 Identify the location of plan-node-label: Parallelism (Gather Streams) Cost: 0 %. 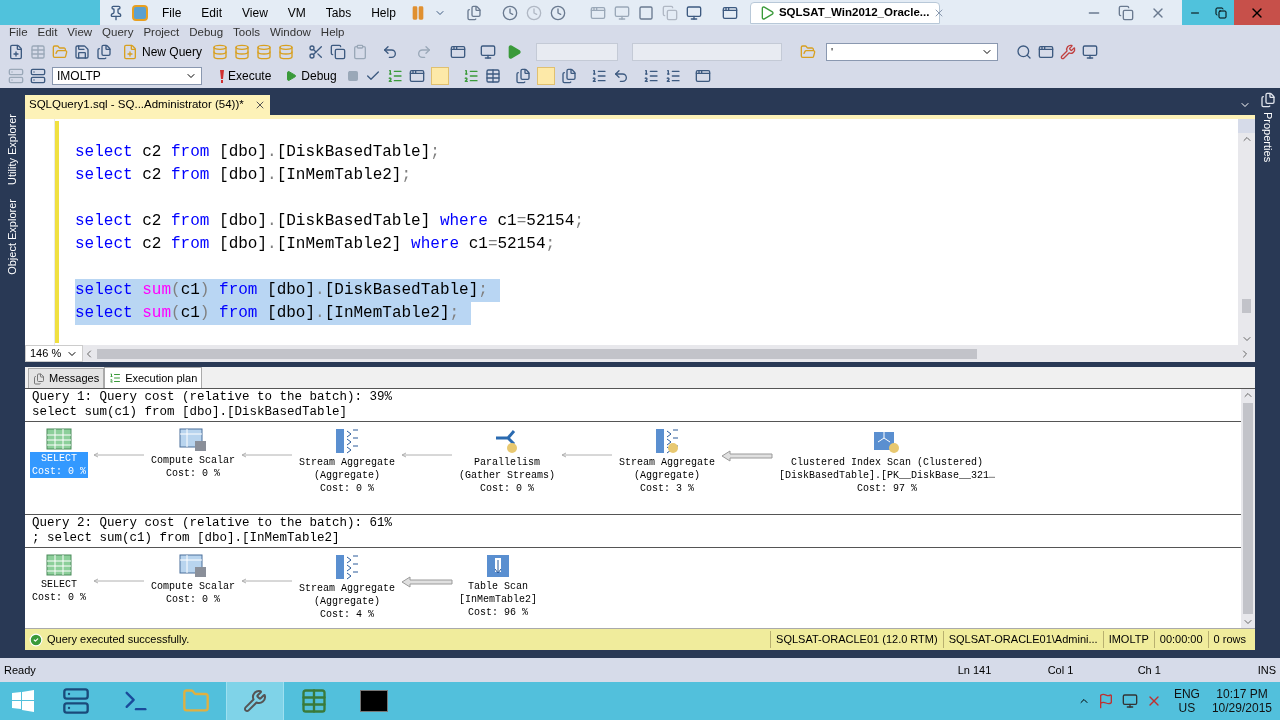
(507, 475).